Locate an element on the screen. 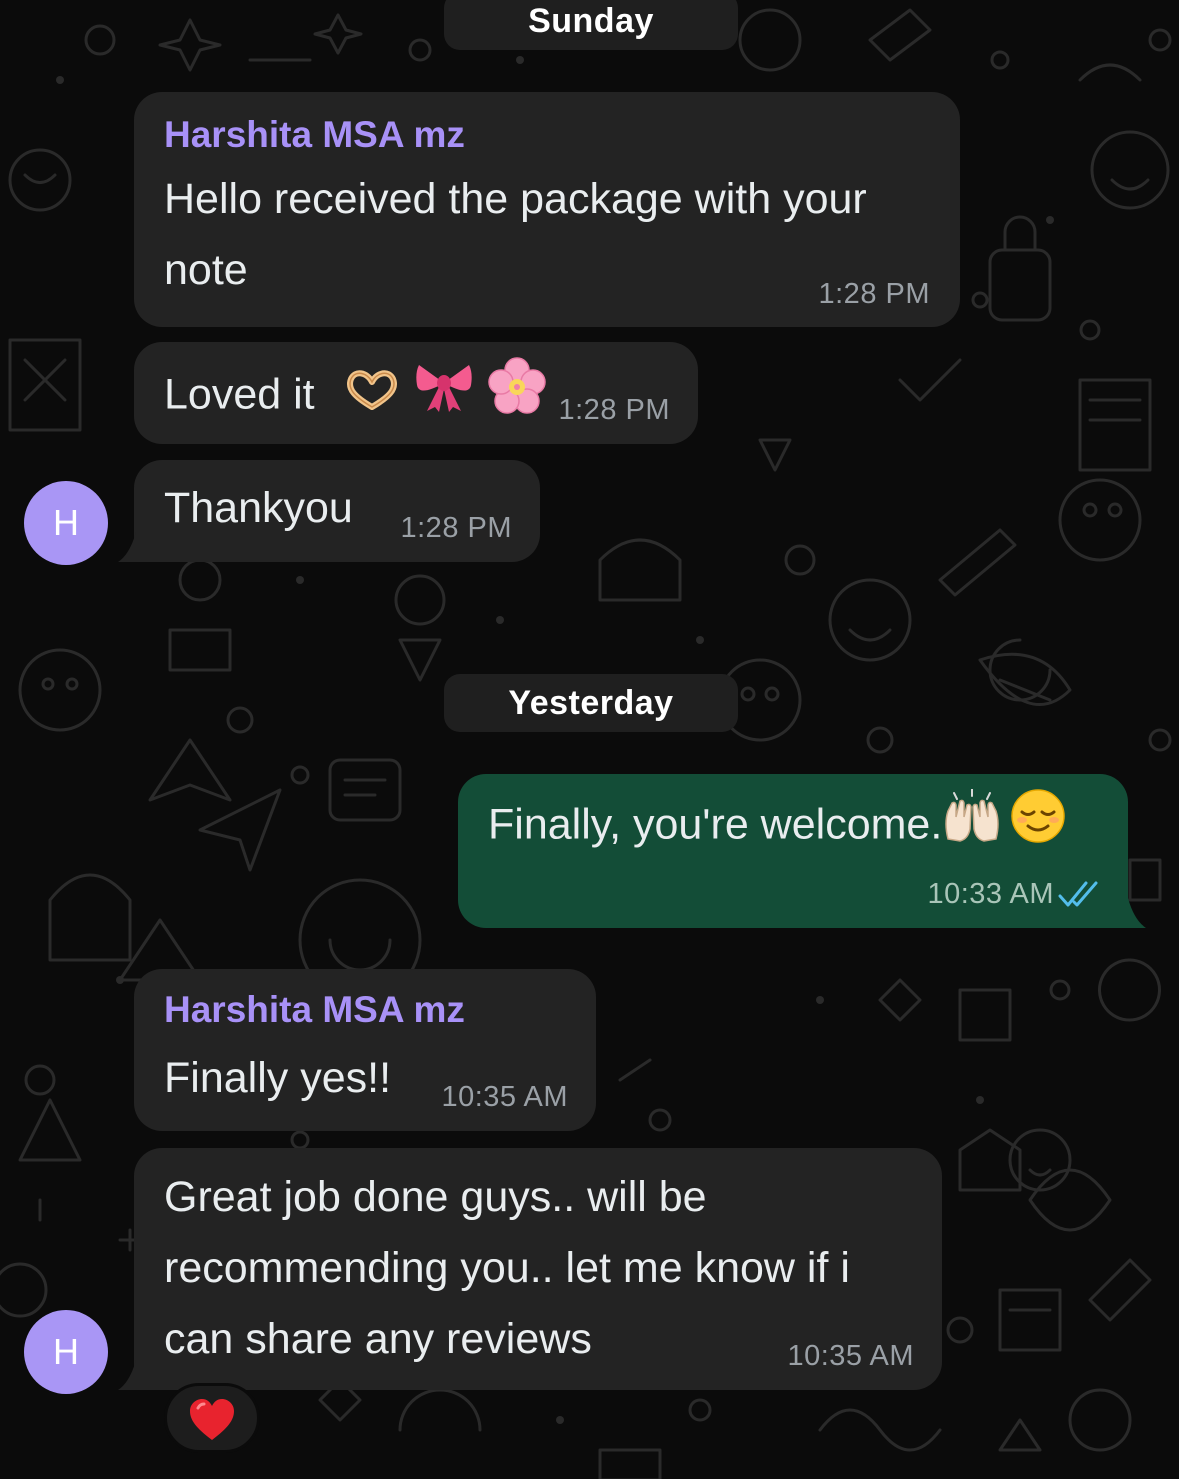  ribbon-emoji is located at coordinates (444, 397).